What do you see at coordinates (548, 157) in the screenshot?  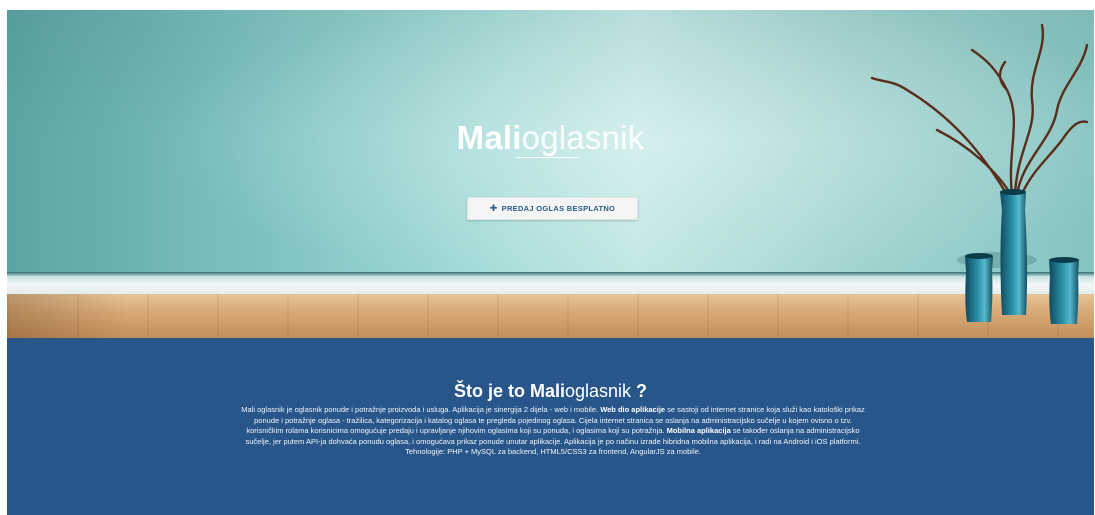 I see `title-divider` at bounding box center [548, 157].